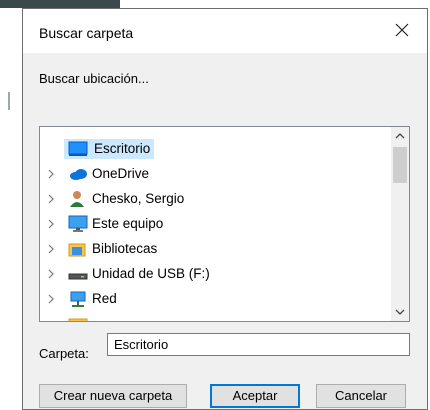 The image size is (430, 410). What do you see at coordinates (86, 33) in the screenshot?
I see `dialog-title: Buscar carpeta` at bounding box center [86, 33].